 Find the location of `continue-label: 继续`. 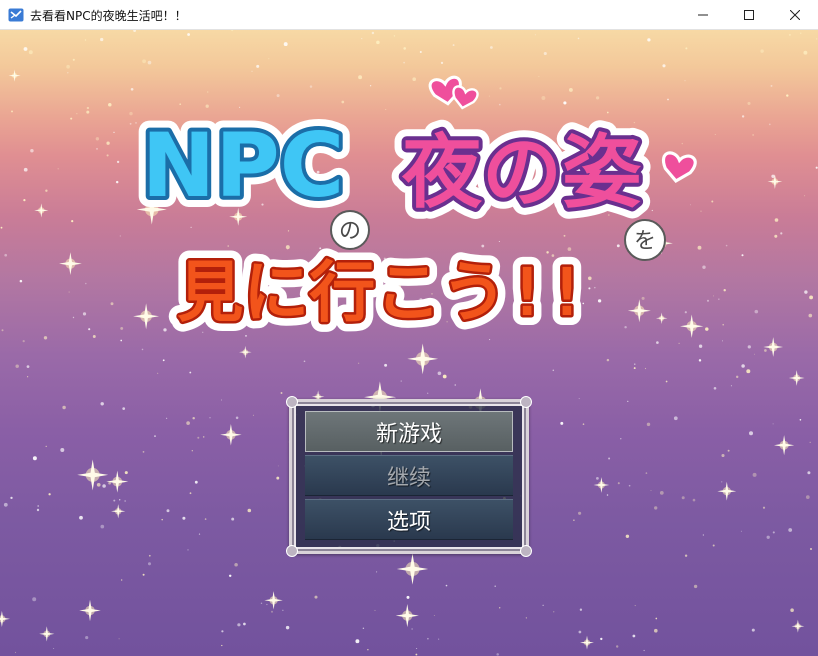

continue-label: 继续 is located at coordinates (408, 478).